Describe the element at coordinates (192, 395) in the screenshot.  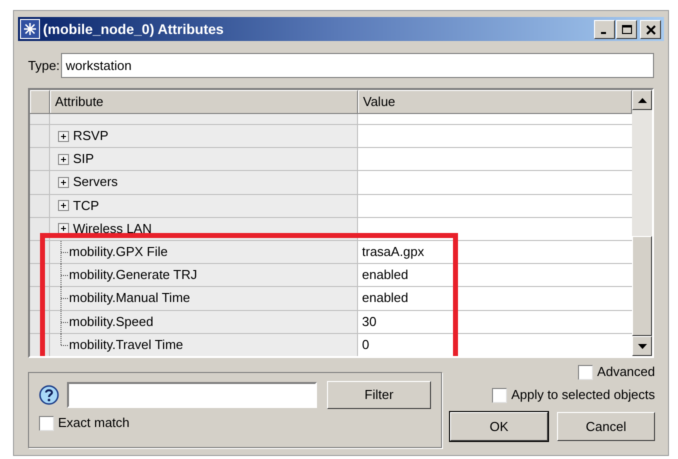
I see `filter-field` at that location.